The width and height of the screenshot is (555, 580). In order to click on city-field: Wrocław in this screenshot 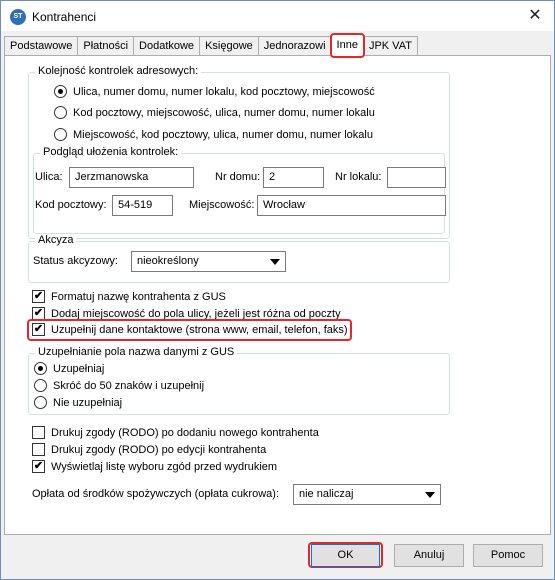, I will do `click(351, 205)`.